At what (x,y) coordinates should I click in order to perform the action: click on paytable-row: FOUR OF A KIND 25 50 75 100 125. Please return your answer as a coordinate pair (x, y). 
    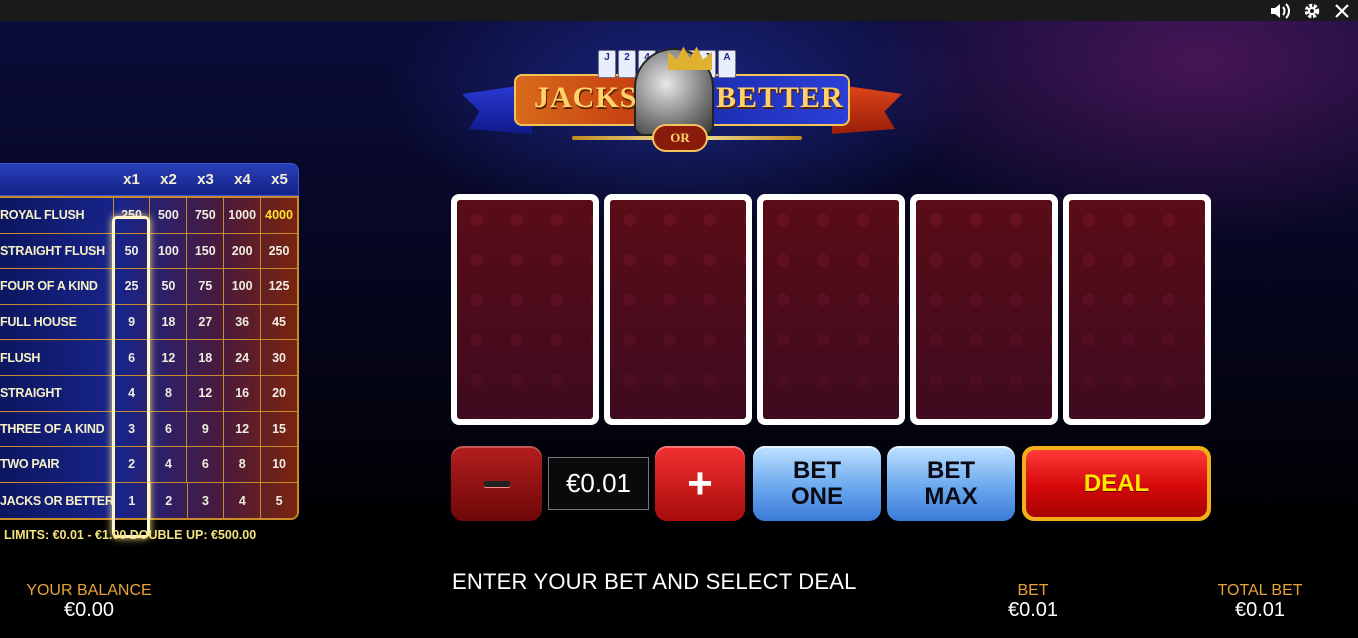
    Looking at the image, I should click on (148, 287).